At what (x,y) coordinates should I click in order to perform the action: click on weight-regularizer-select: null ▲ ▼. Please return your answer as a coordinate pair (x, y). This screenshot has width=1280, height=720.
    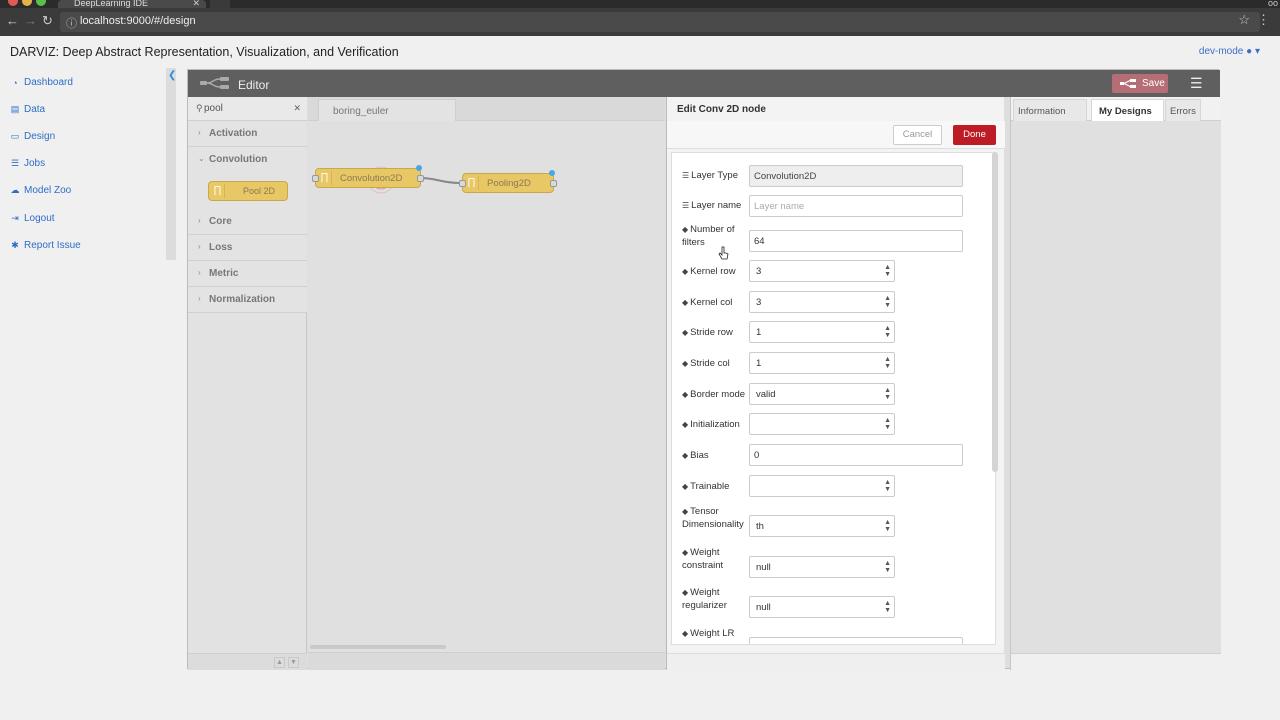
    Looking at the image, I should click on (822, 607).